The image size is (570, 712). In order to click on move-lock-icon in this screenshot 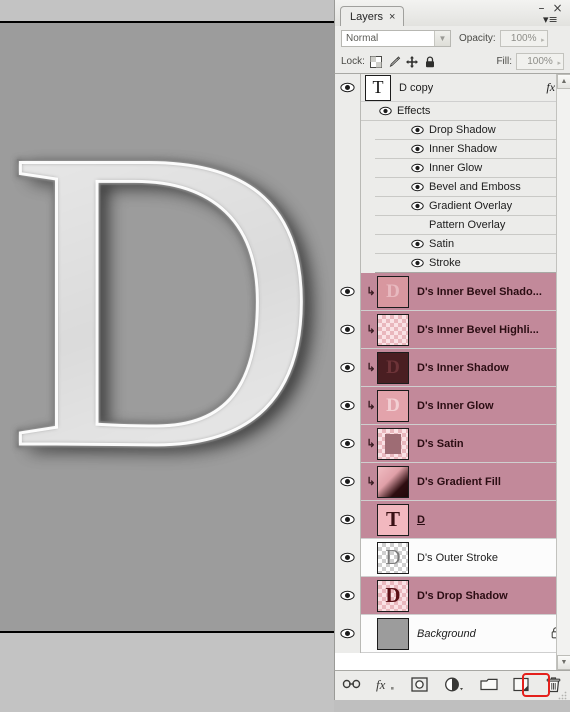, I will do `click(412, 62)`.